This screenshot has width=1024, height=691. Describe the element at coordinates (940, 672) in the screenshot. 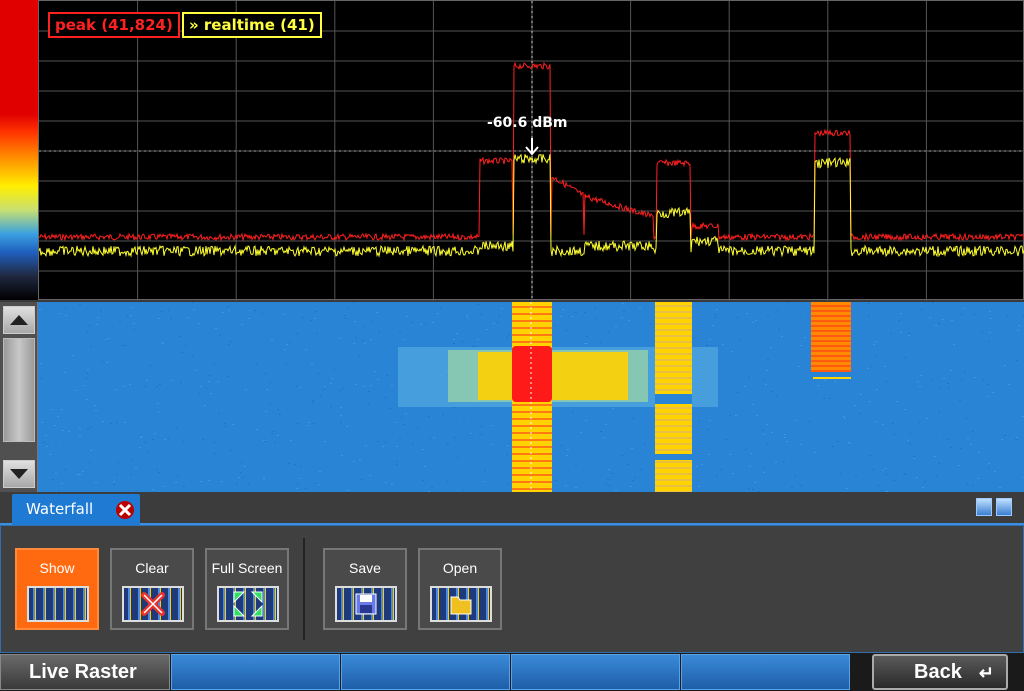

I see `back-button: Back ↵` at that location.